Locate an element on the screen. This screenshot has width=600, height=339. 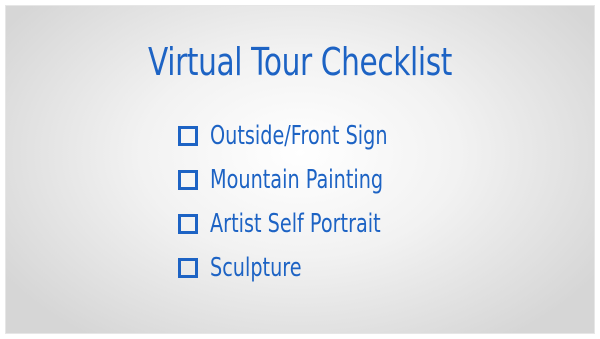
checklist-item-label: Artist Self Portrait is located at coordinates (295, 224).